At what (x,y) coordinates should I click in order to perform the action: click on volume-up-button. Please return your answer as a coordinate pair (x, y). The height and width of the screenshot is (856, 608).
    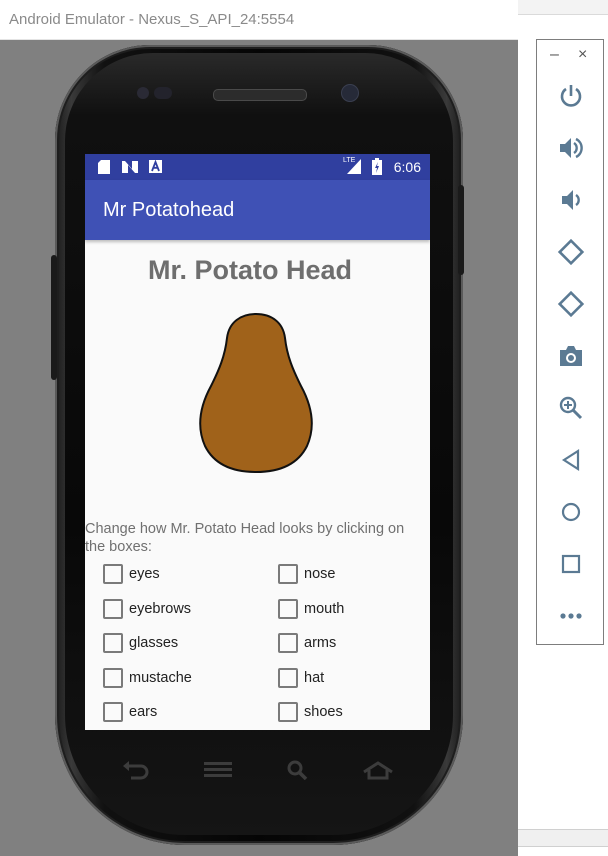
    Looking at the image, I should click on (571, 148).